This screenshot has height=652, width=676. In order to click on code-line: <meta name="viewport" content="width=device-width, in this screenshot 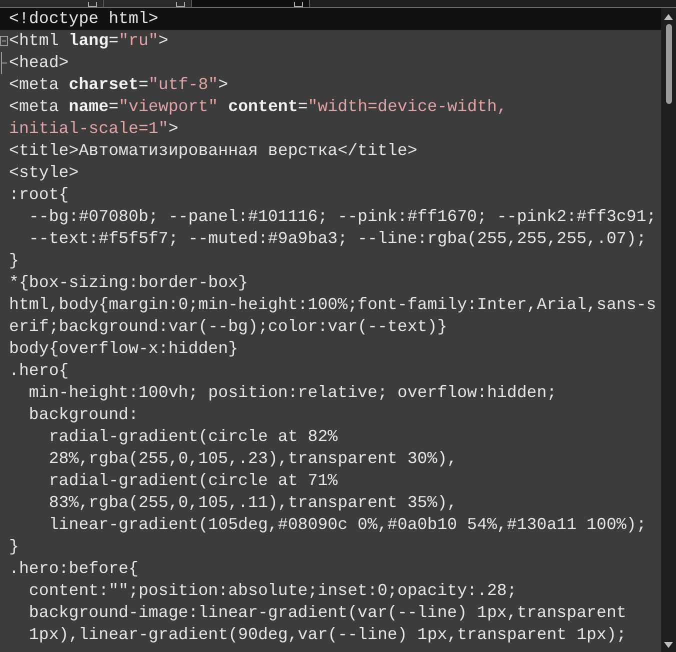, I will do `click(258, 107)`.